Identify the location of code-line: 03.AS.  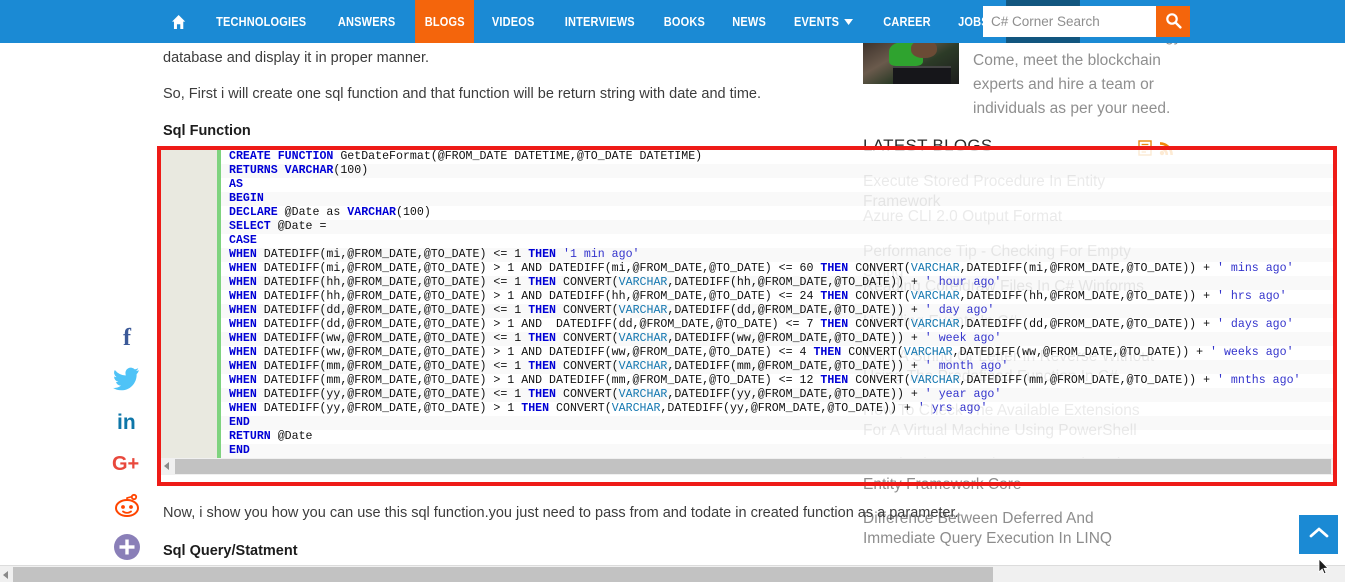
(747, 185).